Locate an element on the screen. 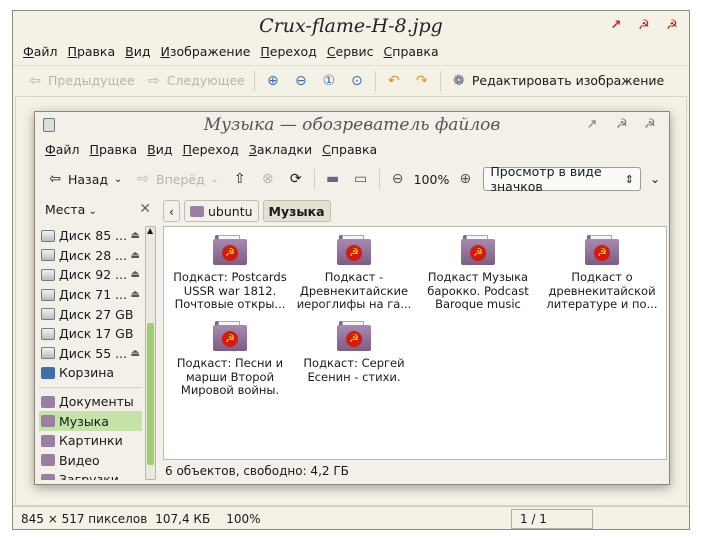  sidebar-item: Диск 55 ... ⏏ is located at coordinates (90, 354).